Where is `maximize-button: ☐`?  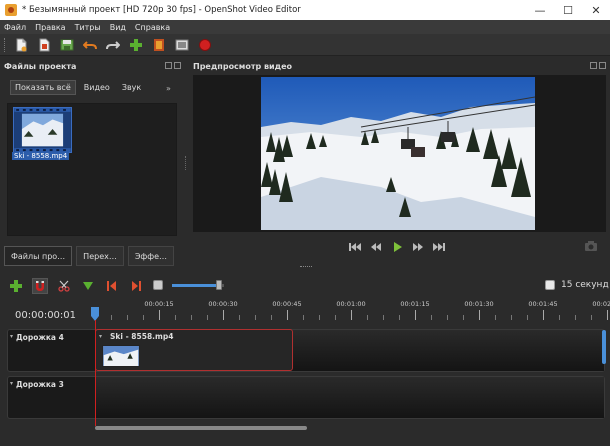 maximize-button: ☐ is located at coordinates (568, 10).